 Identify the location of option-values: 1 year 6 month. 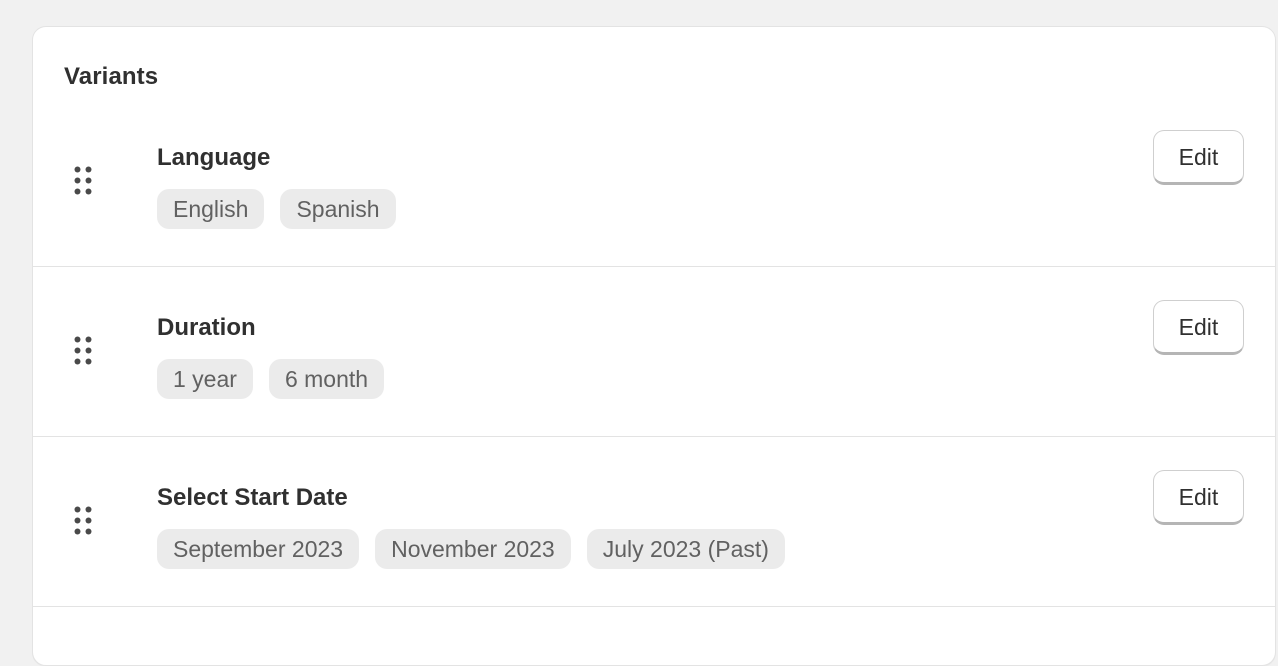
(271, 379).